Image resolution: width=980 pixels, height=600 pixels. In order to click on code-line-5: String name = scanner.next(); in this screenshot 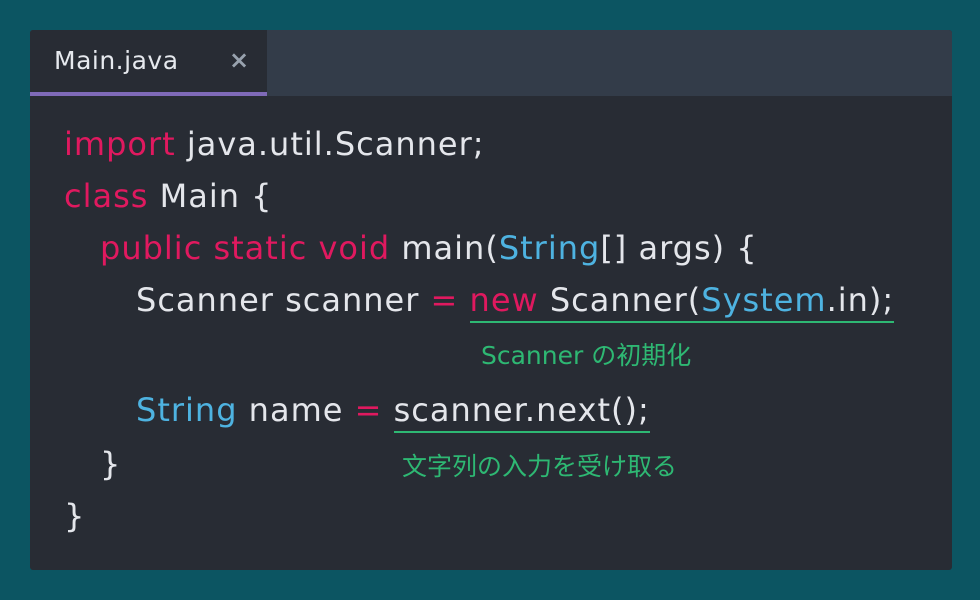, I will do `click(393, 411)`.